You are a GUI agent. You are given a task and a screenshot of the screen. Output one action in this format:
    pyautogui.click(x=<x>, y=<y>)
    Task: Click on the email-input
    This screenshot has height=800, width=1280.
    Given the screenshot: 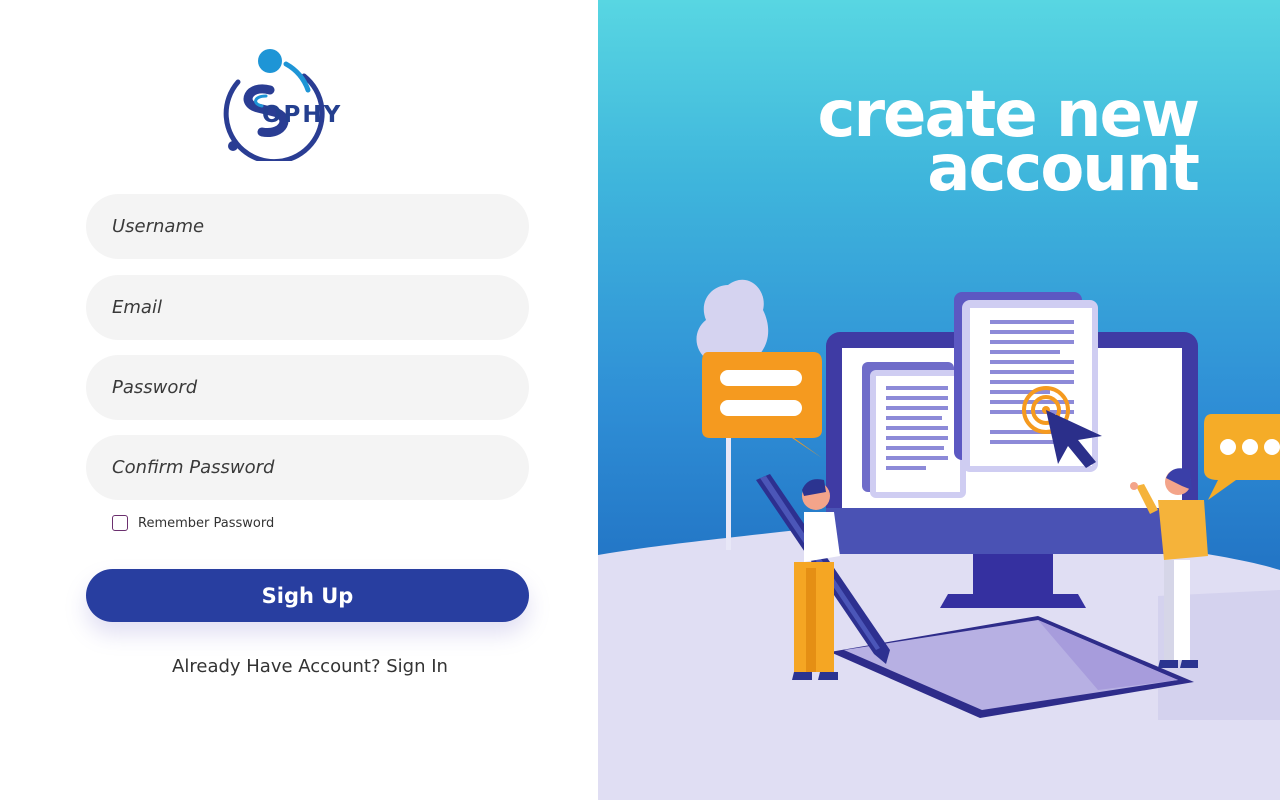 What is the action you would take?
    pyautogui.click(x=307, y=307)
    